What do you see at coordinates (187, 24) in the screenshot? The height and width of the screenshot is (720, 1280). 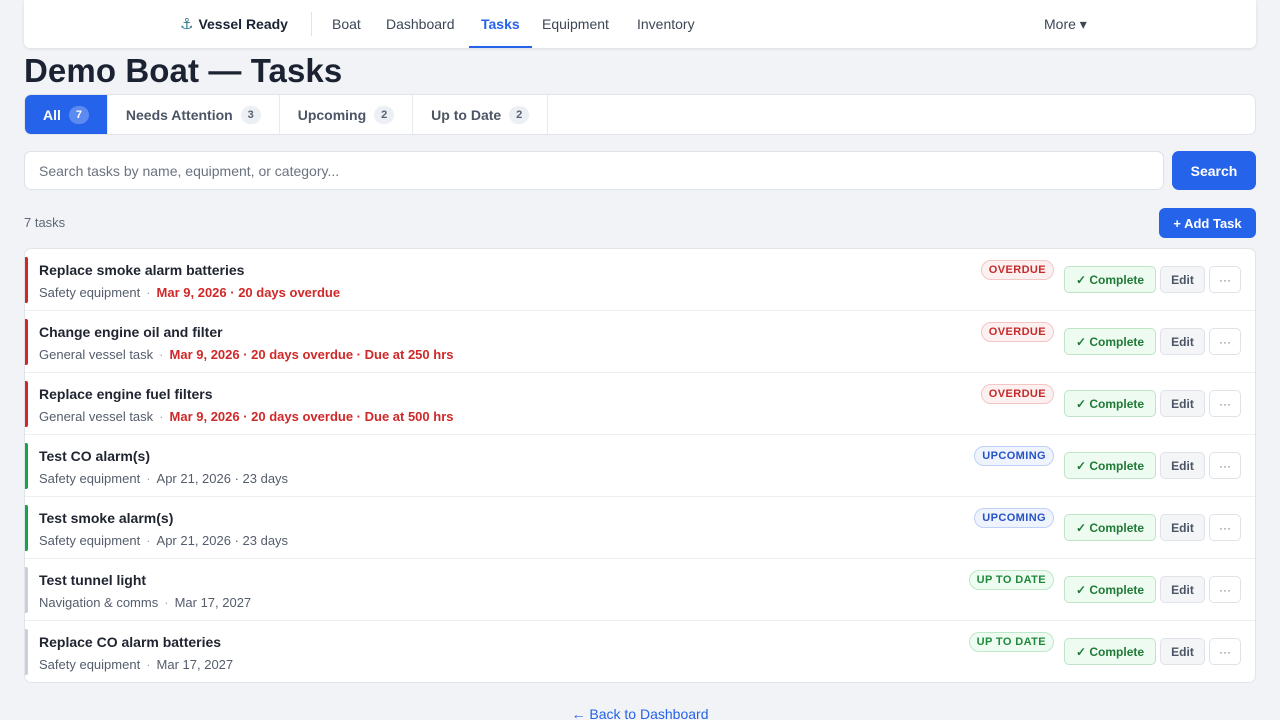 I see `anchor-icon: ⚓` at bounding box center [187, 24].